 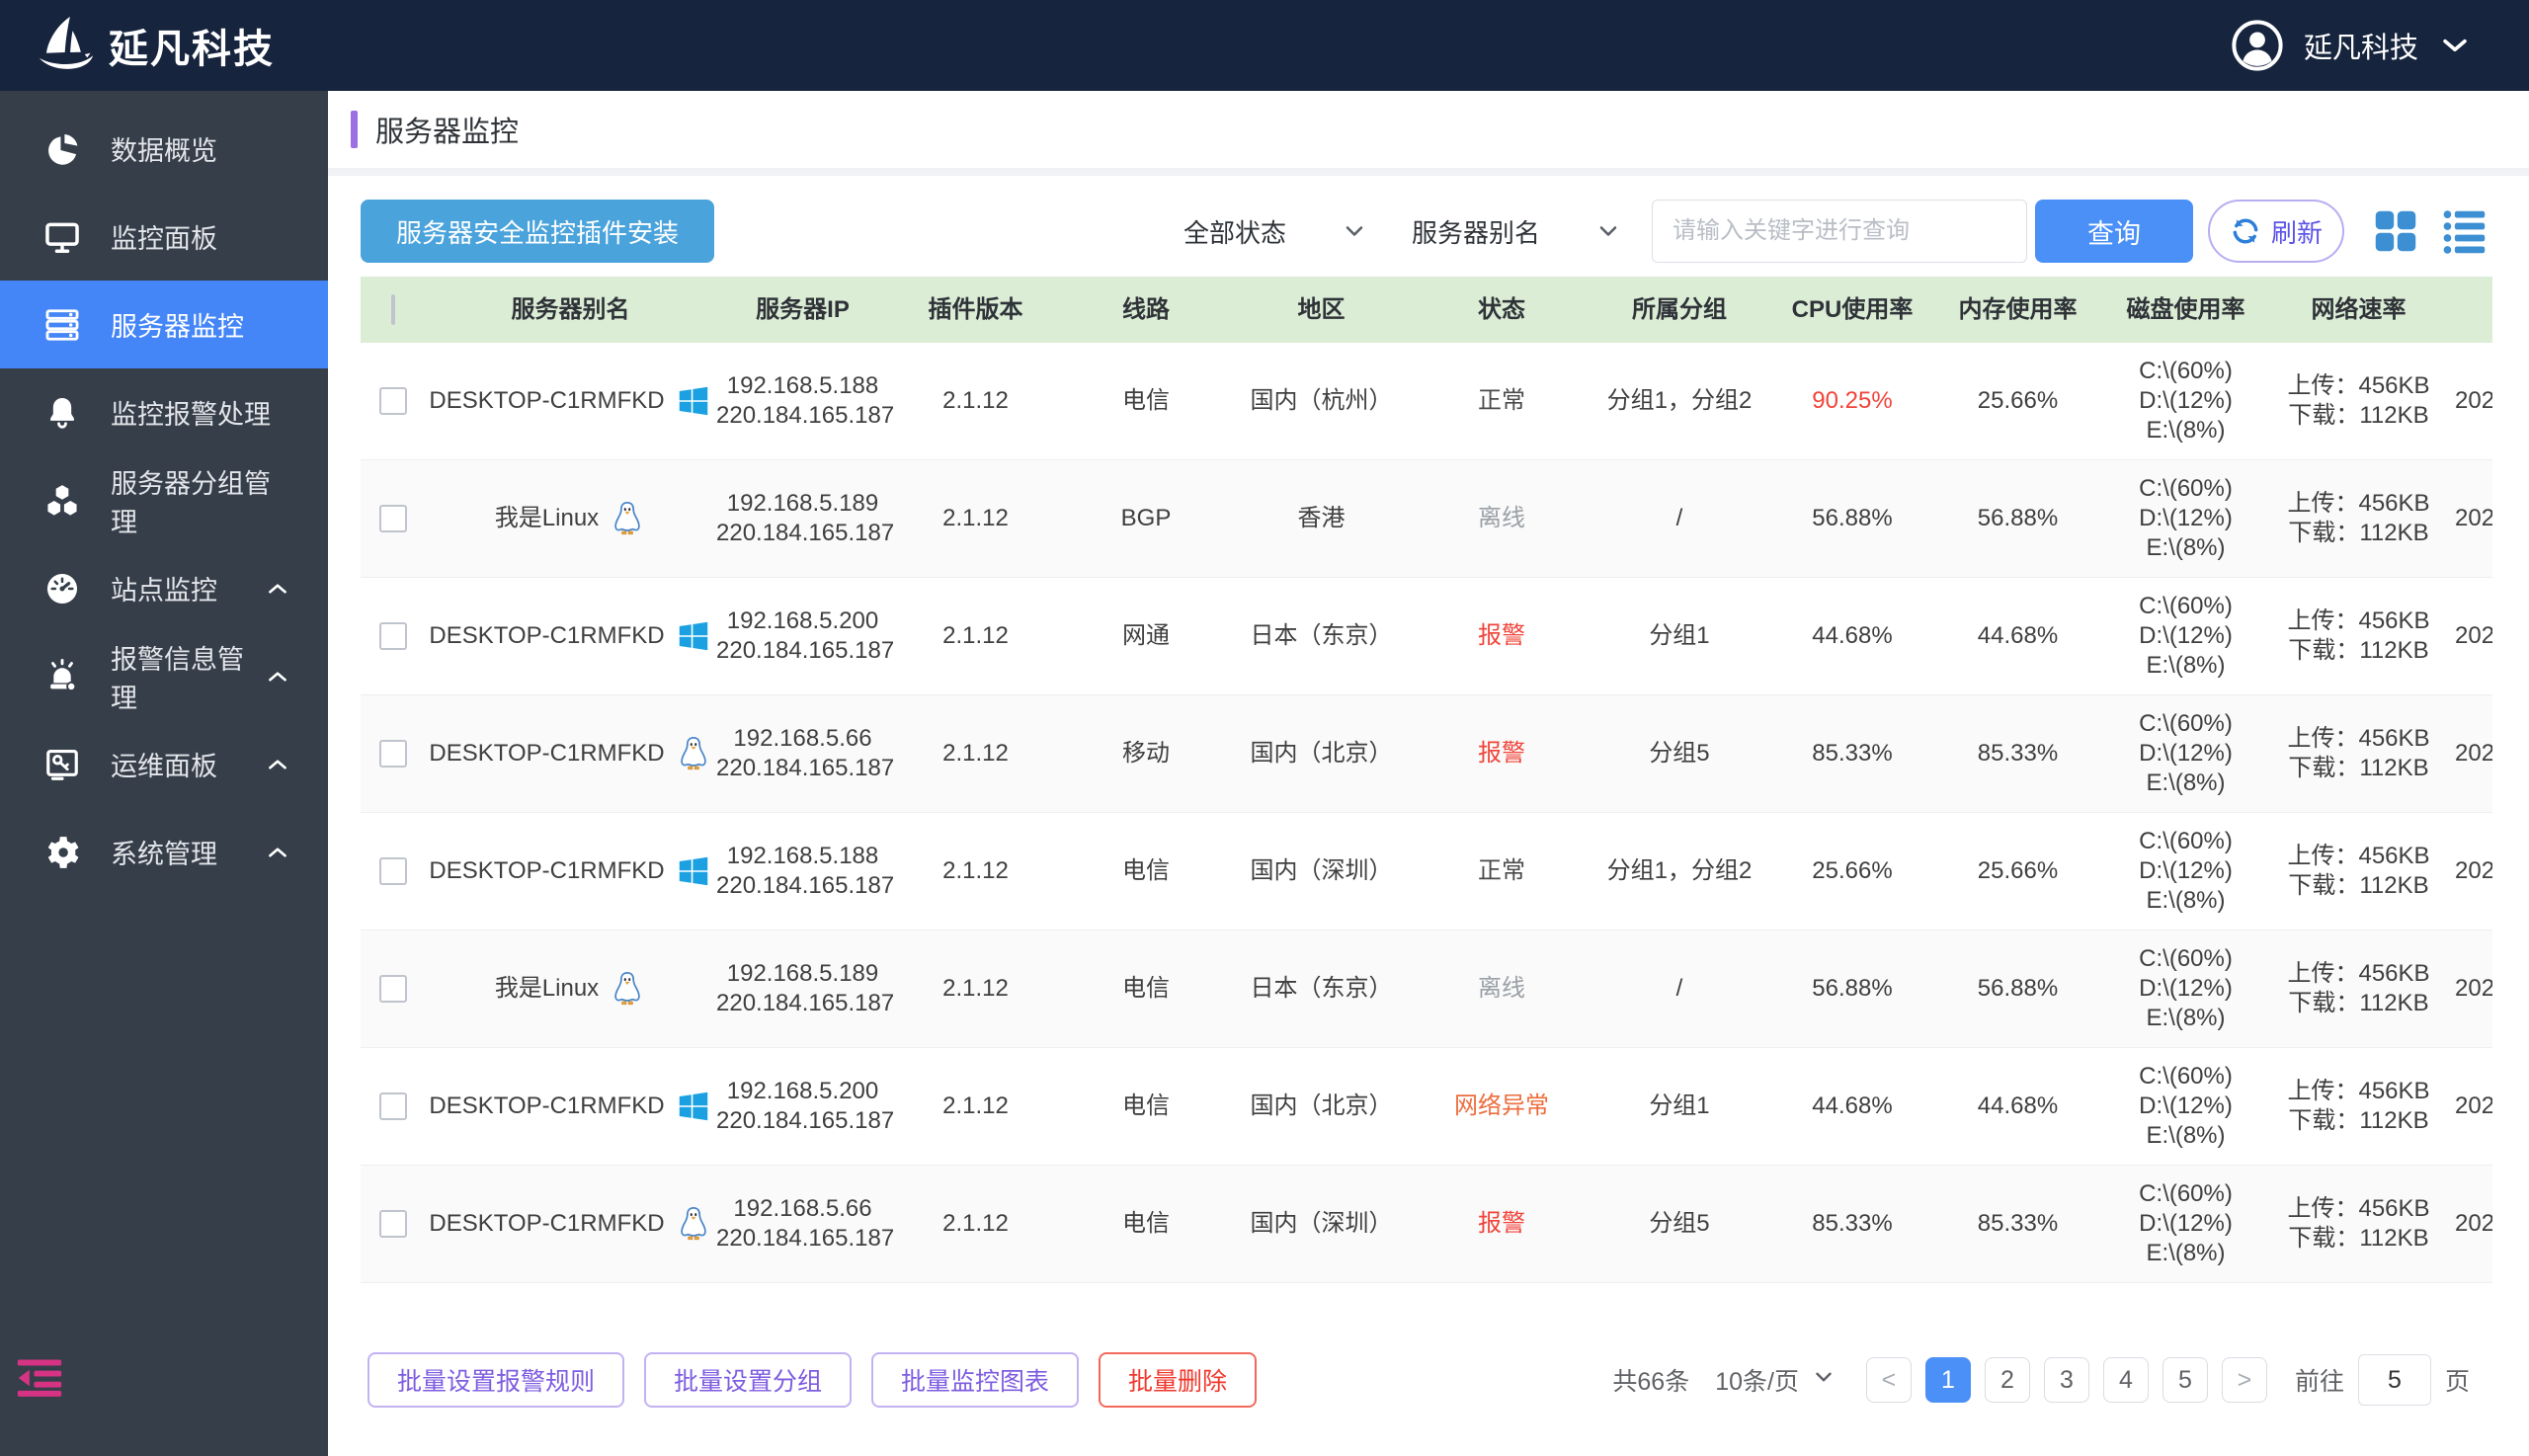 I want to click on page-size-select: 10条/页, so click(x=1775, y=1380).